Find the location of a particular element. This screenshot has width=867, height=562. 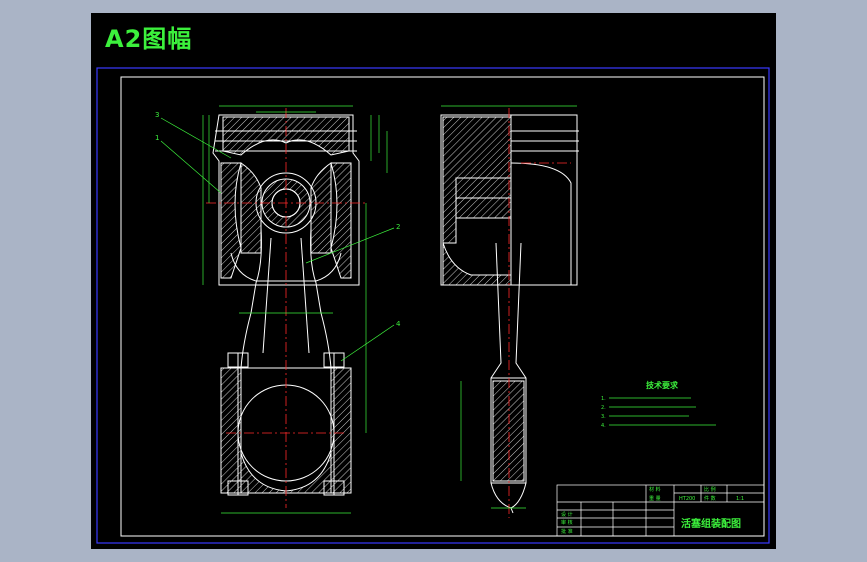

callout-2: 2 is located at coordinates (398, 227).